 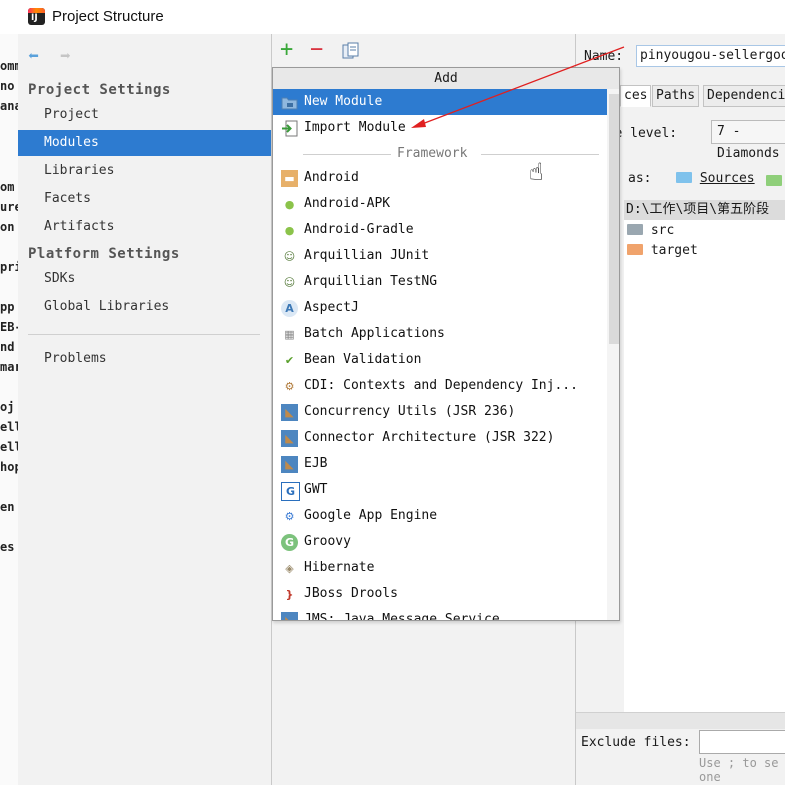 I want to click on popup-item-framework: G Groovy, so click(x=440, y=542).